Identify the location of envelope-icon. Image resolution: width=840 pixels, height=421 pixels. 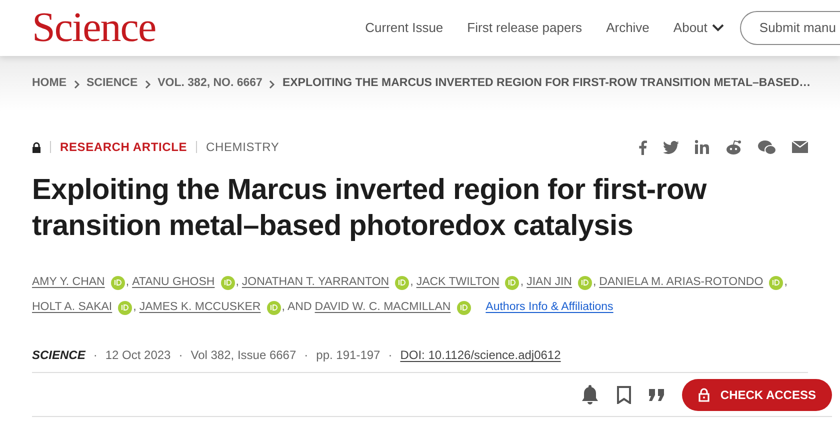
(800, 147).